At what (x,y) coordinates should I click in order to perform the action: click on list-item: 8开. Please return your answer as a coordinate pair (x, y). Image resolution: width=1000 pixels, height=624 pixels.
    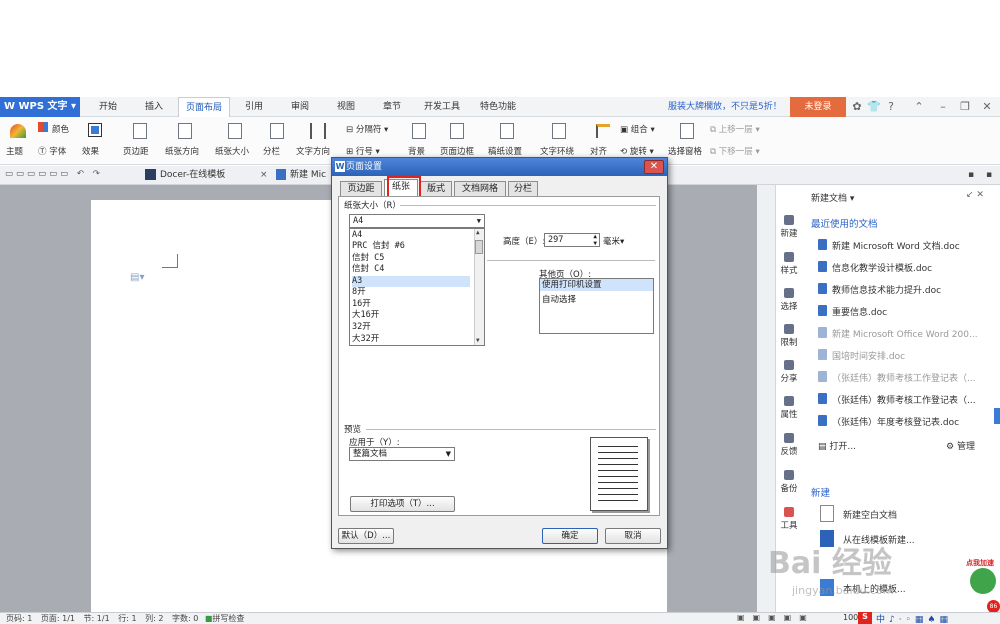
    Looking at the image, I should click on (411, 292).